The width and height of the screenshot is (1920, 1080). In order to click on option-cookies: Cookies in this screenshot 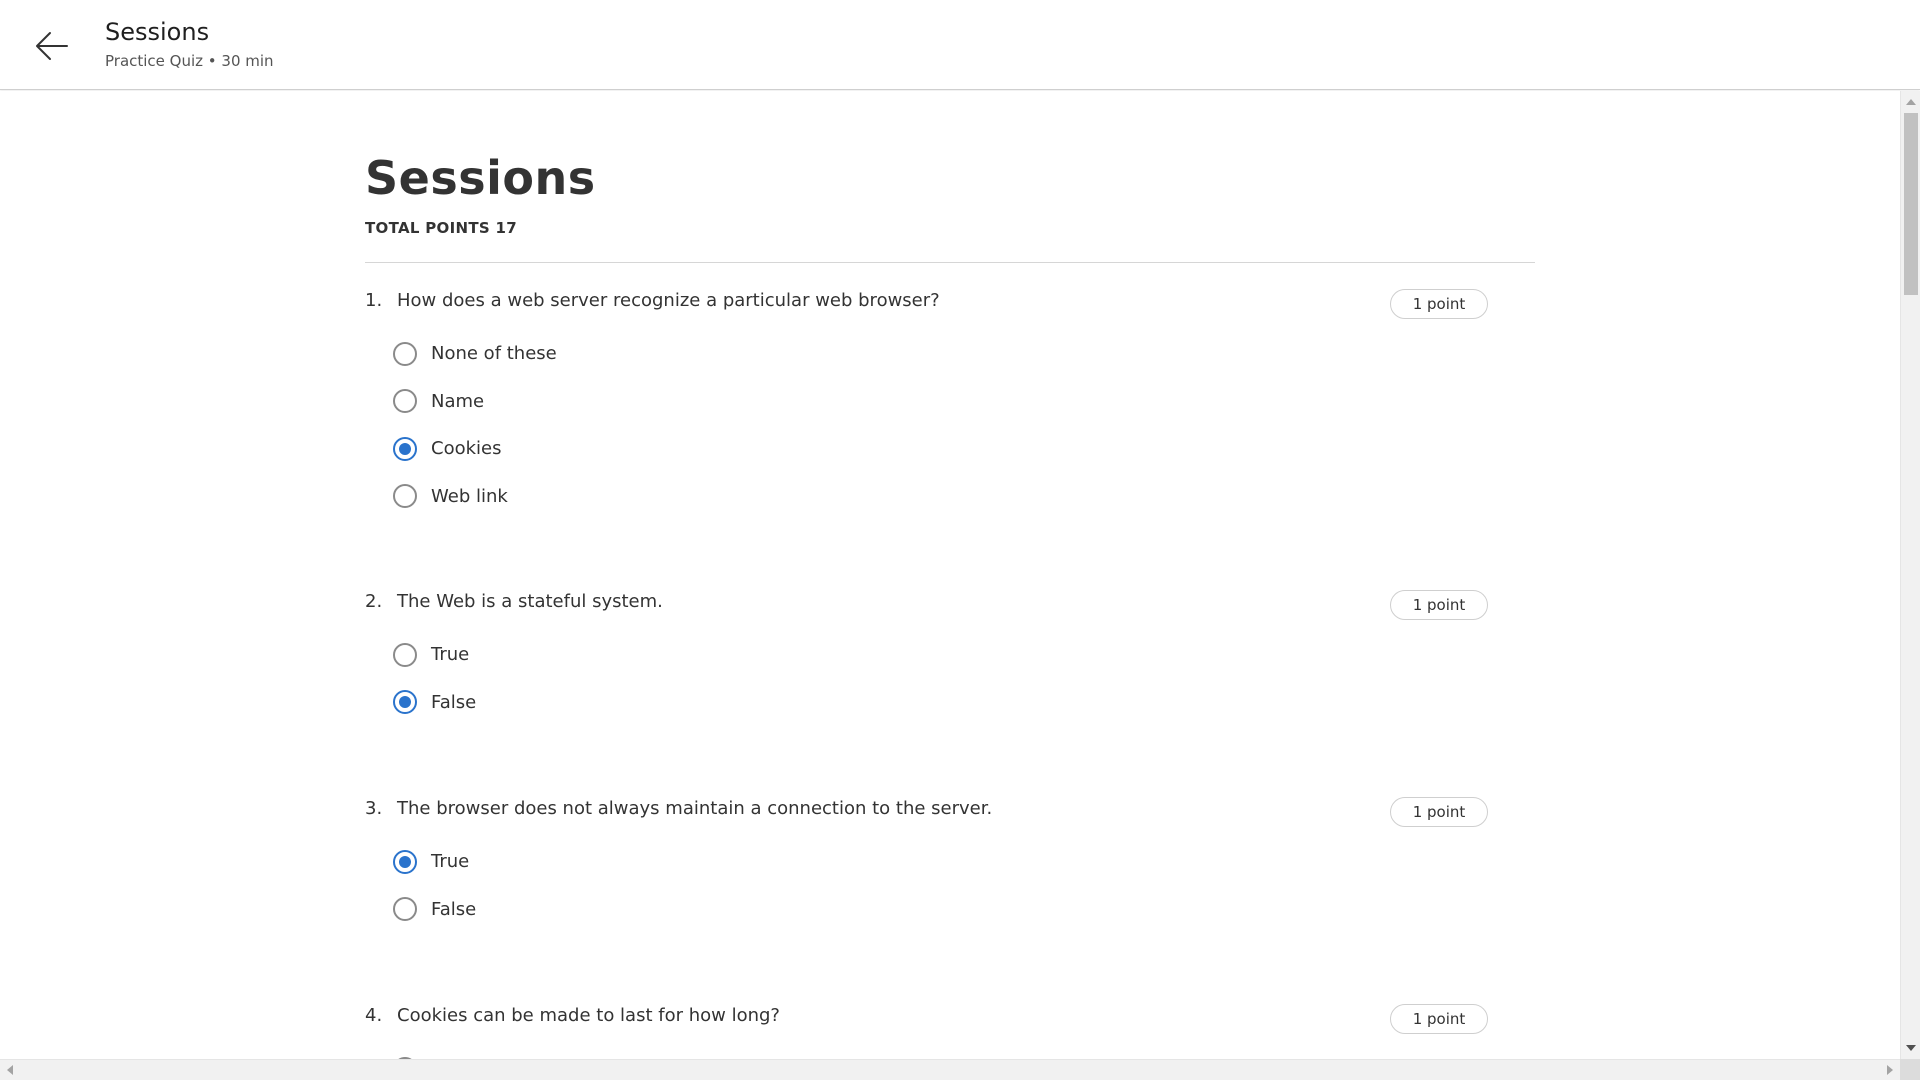, I will do `click(475, 449)`.